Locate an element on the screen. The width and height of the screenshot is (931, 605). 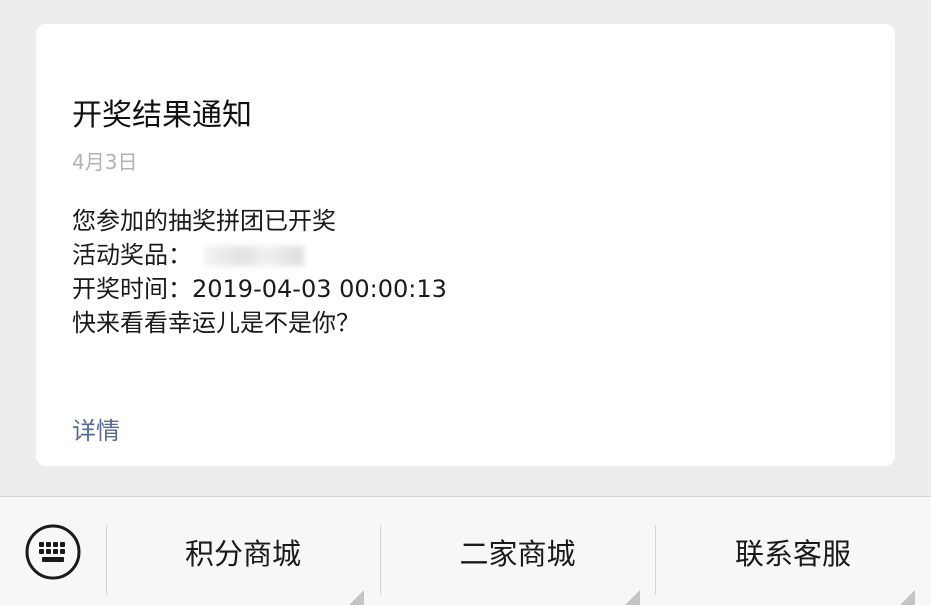
draw-time-value: 2019-04-03 00:00:13 is located at coordinates (319, 289).